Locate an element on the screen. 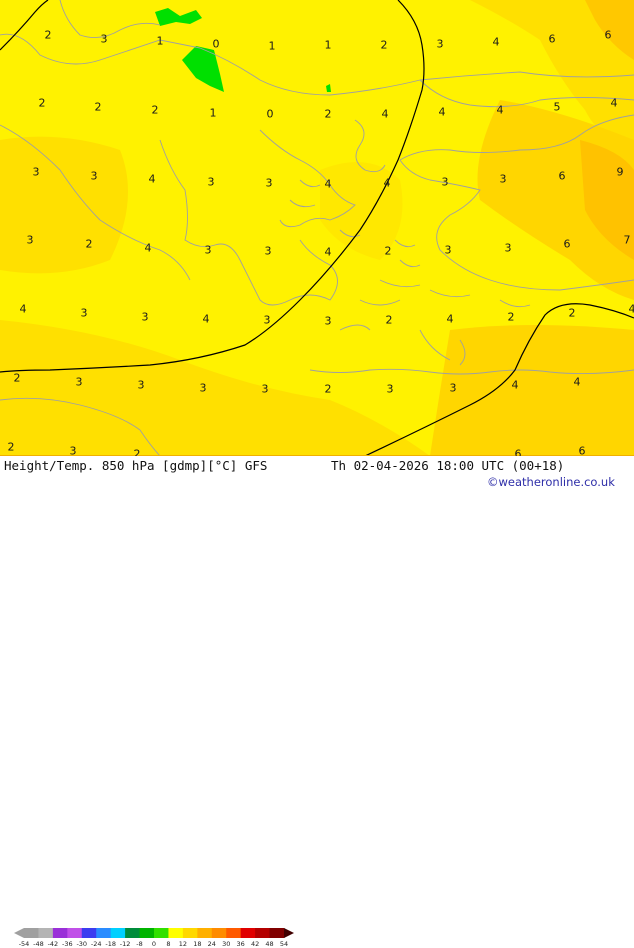  scale-tick-label: -8 is located at coordinates (139, 944).